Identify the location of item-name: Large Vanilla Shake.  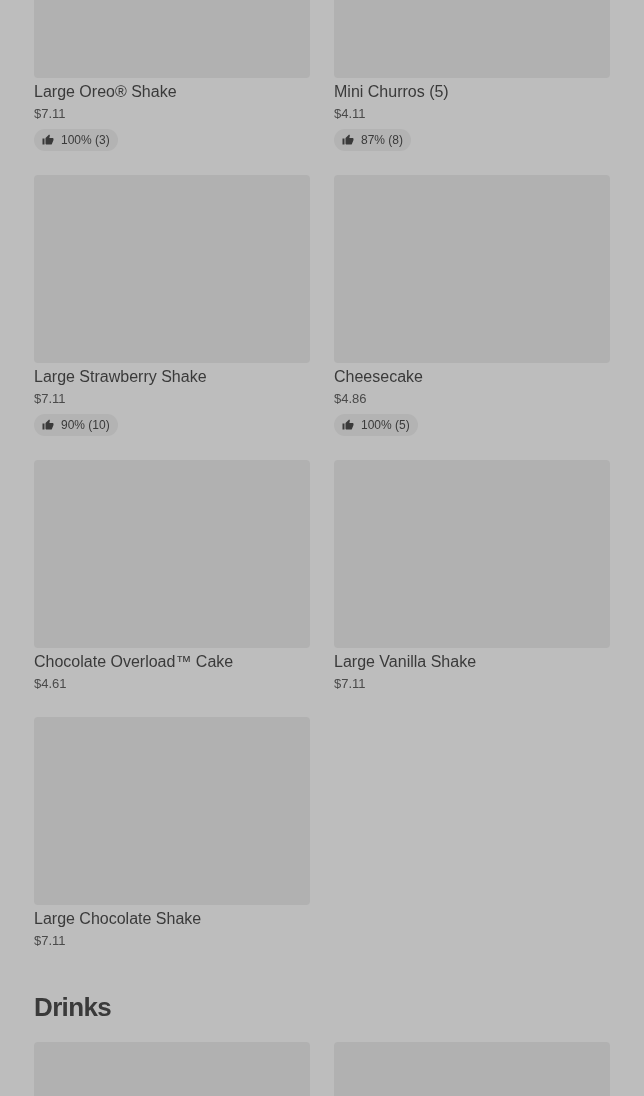
(405, 662).